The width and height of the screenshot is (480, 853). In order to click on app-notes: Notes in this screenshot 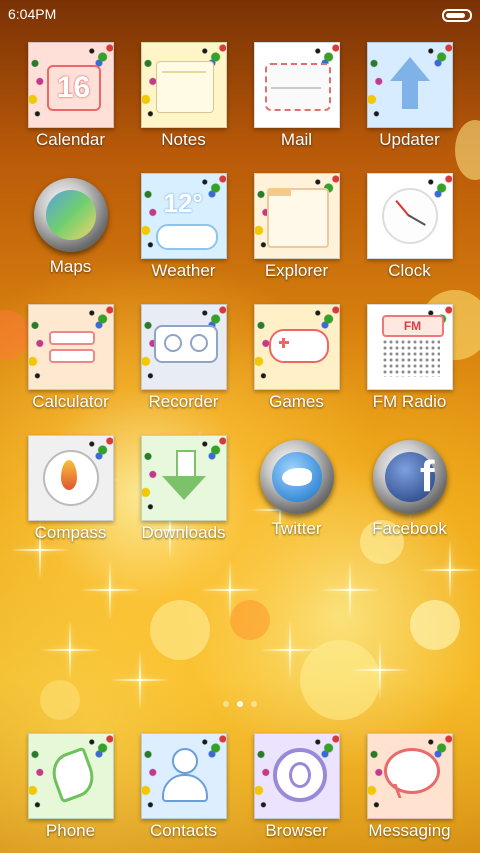, I will do `click(183, 96)`.